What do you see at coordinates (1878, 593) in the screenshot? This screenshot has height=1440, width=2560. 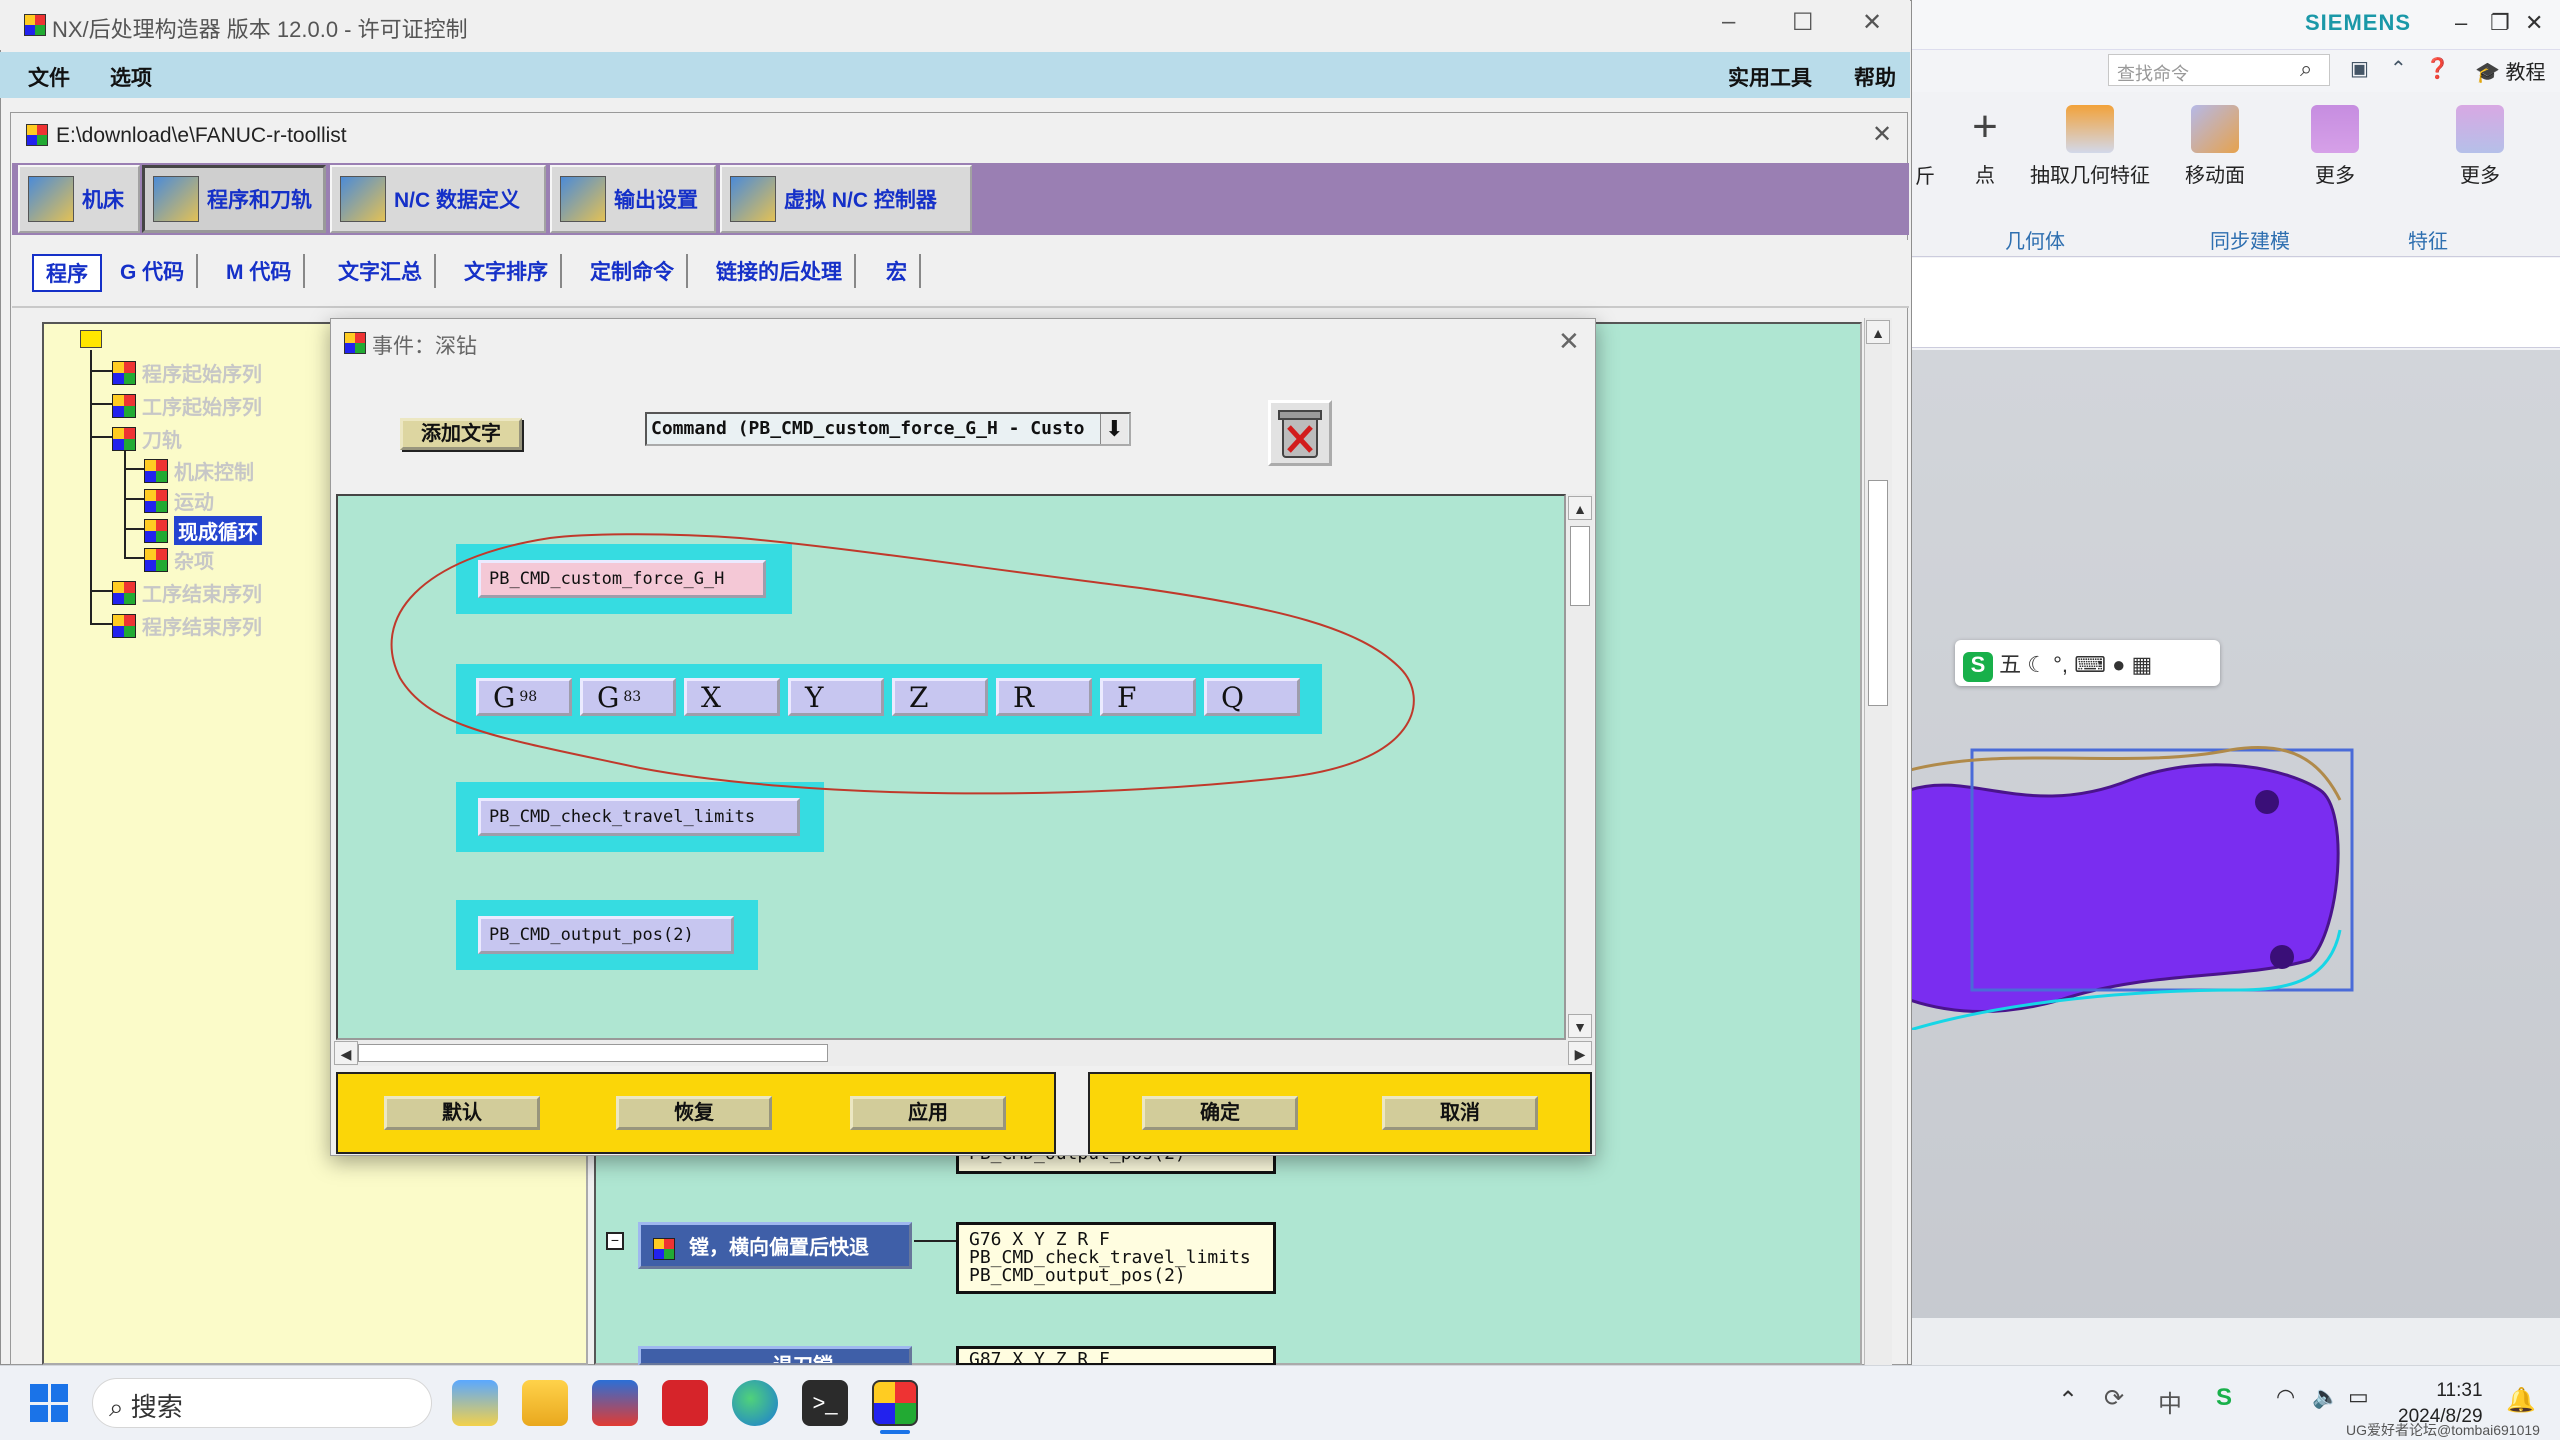 I see `scroll-thumb` at bounding box center [1878, 593].